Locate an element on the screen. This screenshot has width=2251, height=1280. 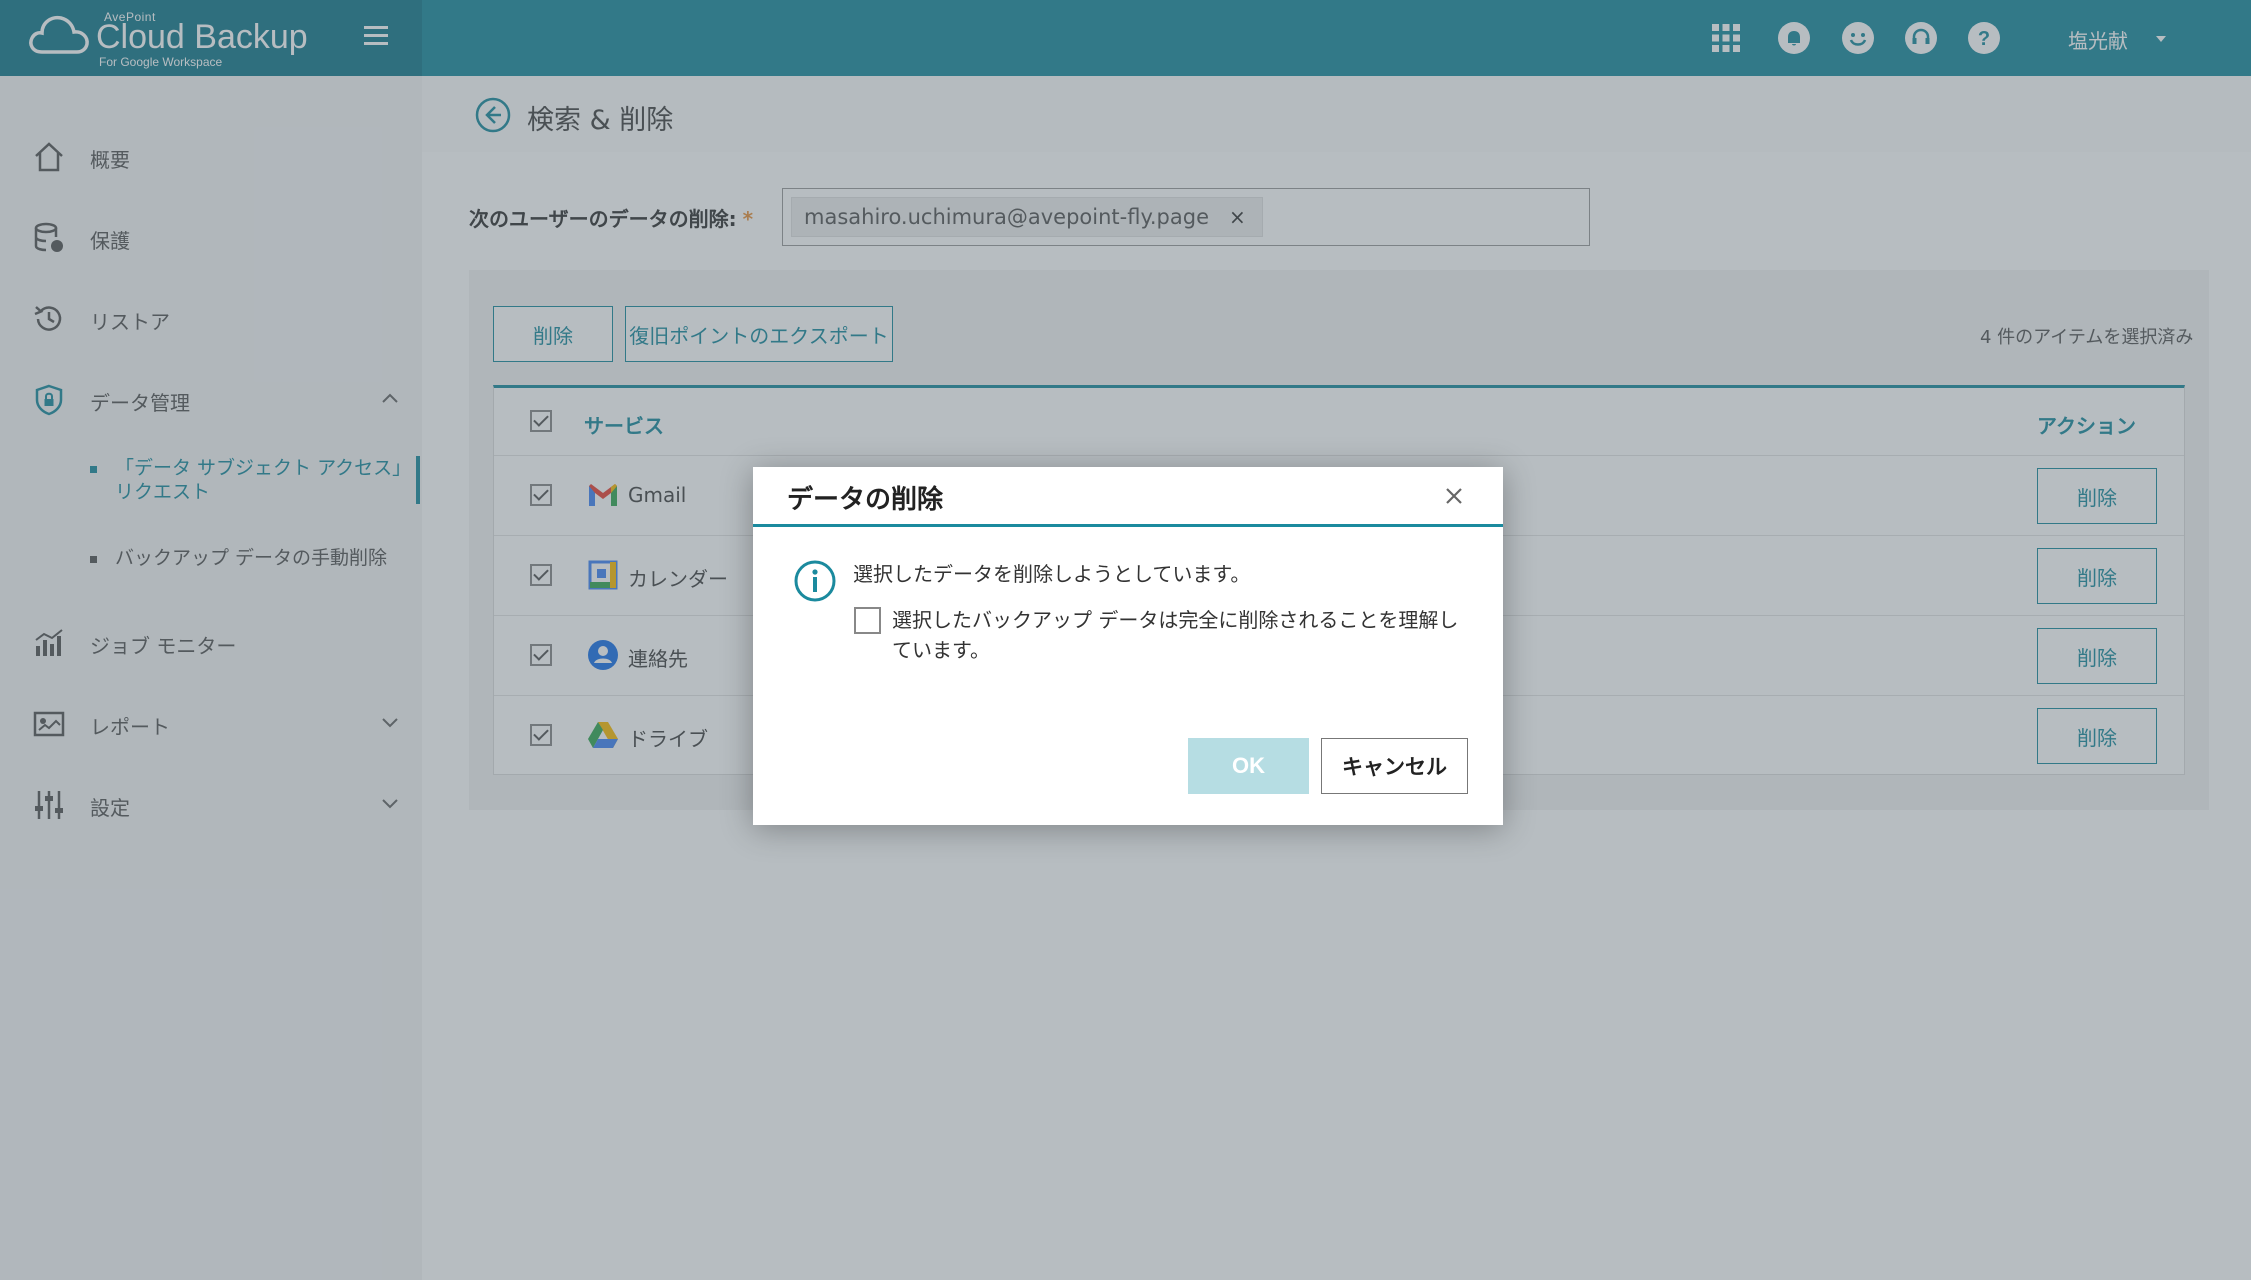
cancel-button: キャンセル is located at coordinates (1394, 766).